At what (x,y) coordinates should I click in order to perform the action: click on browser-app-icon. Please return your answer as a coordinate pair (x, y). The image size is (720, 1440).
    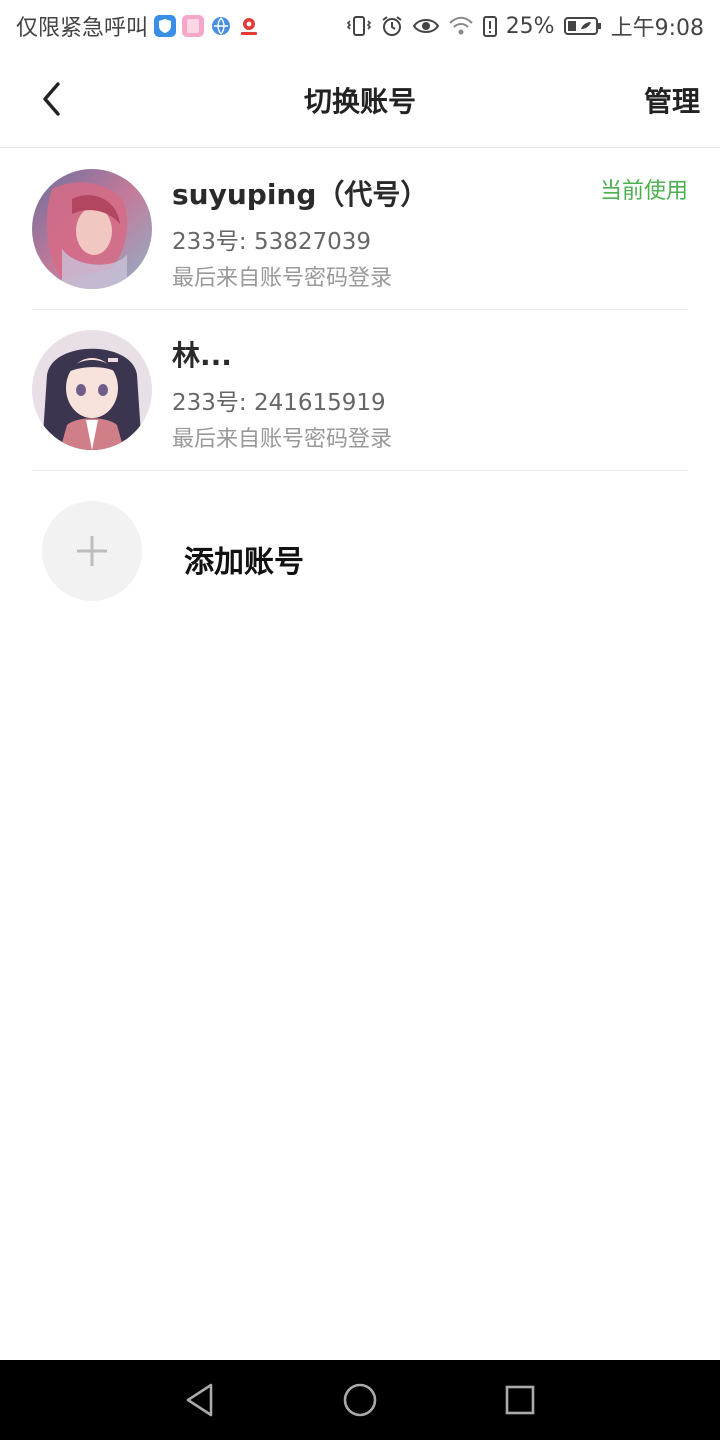
    Looking at the image, I should click on (221, 26).